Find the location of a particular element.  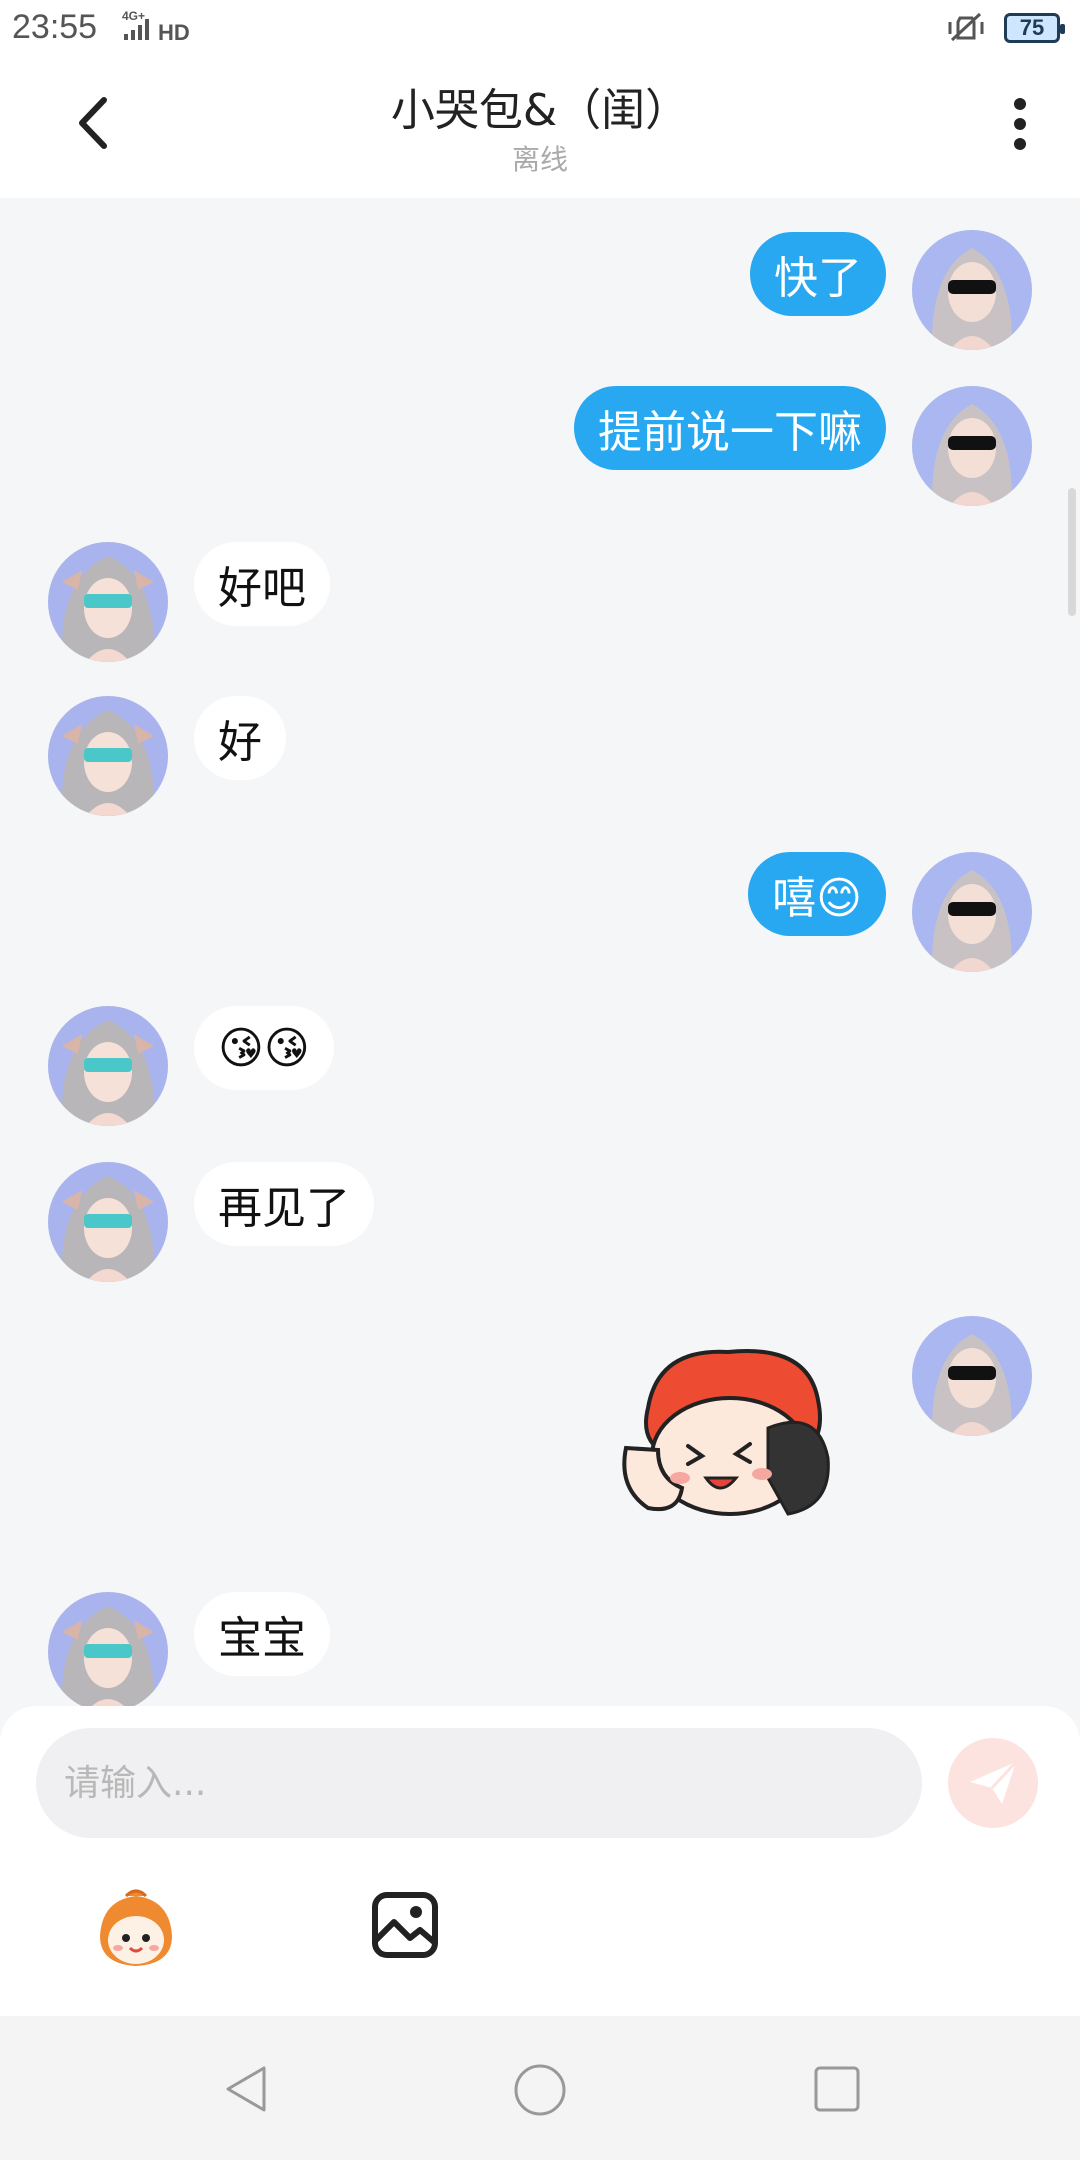

message-bubble: 好吧 is located at coordinates (262, 584).